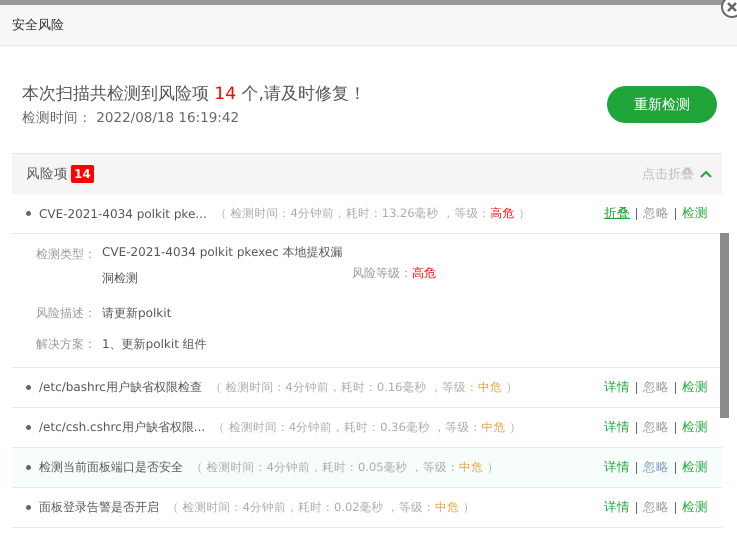 The width and height of the screenshot is (737, 535). Describe the element at coordinates (111, 467) in the screenshot. I see `risk-name: 检测当前面板端口是否安全` at that location.